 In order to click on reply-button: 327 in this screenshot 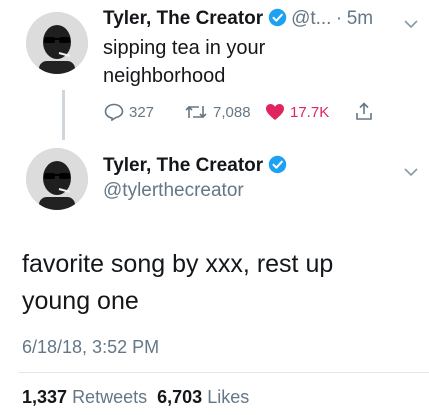, I will do `click(129, 112)`.